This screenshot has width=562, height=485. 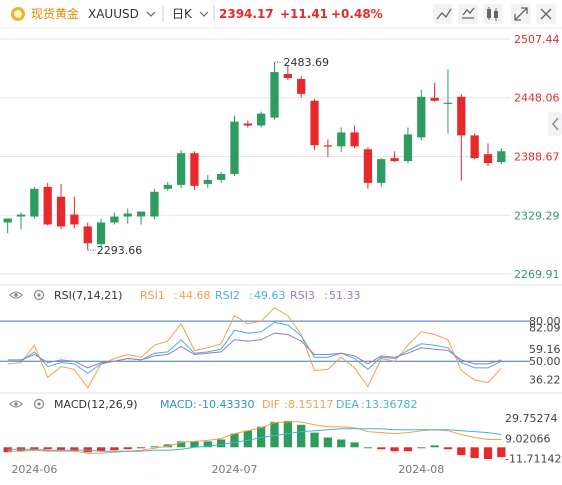 What do you see at coordinates (271, 404) in the screenshot?
I see `dif-name: DIF` at bounding box center [271, 404].